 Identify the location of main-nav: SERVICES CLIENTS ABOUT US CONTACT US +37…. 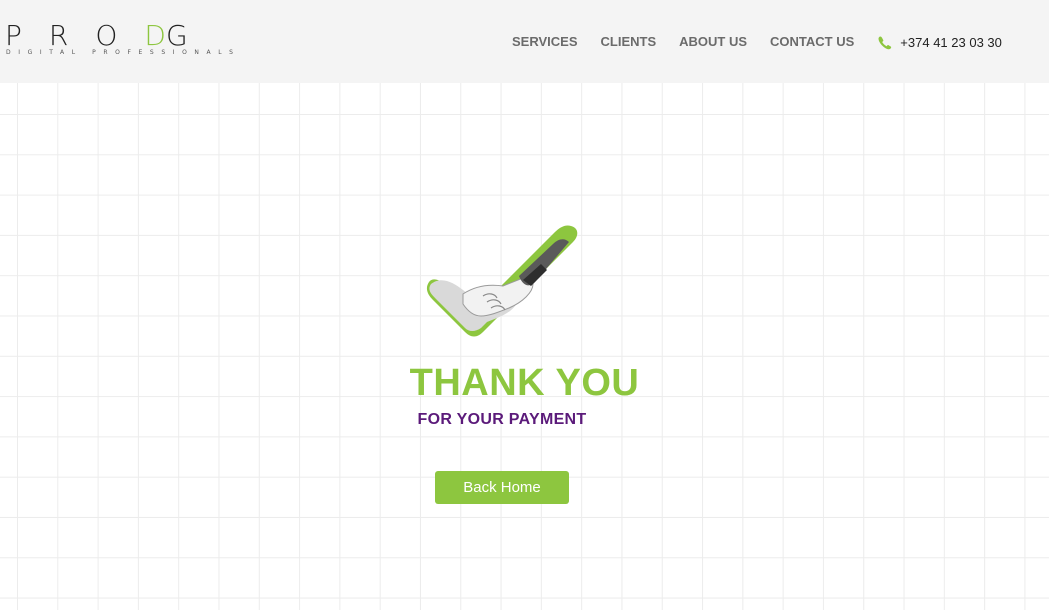
(757, 42).